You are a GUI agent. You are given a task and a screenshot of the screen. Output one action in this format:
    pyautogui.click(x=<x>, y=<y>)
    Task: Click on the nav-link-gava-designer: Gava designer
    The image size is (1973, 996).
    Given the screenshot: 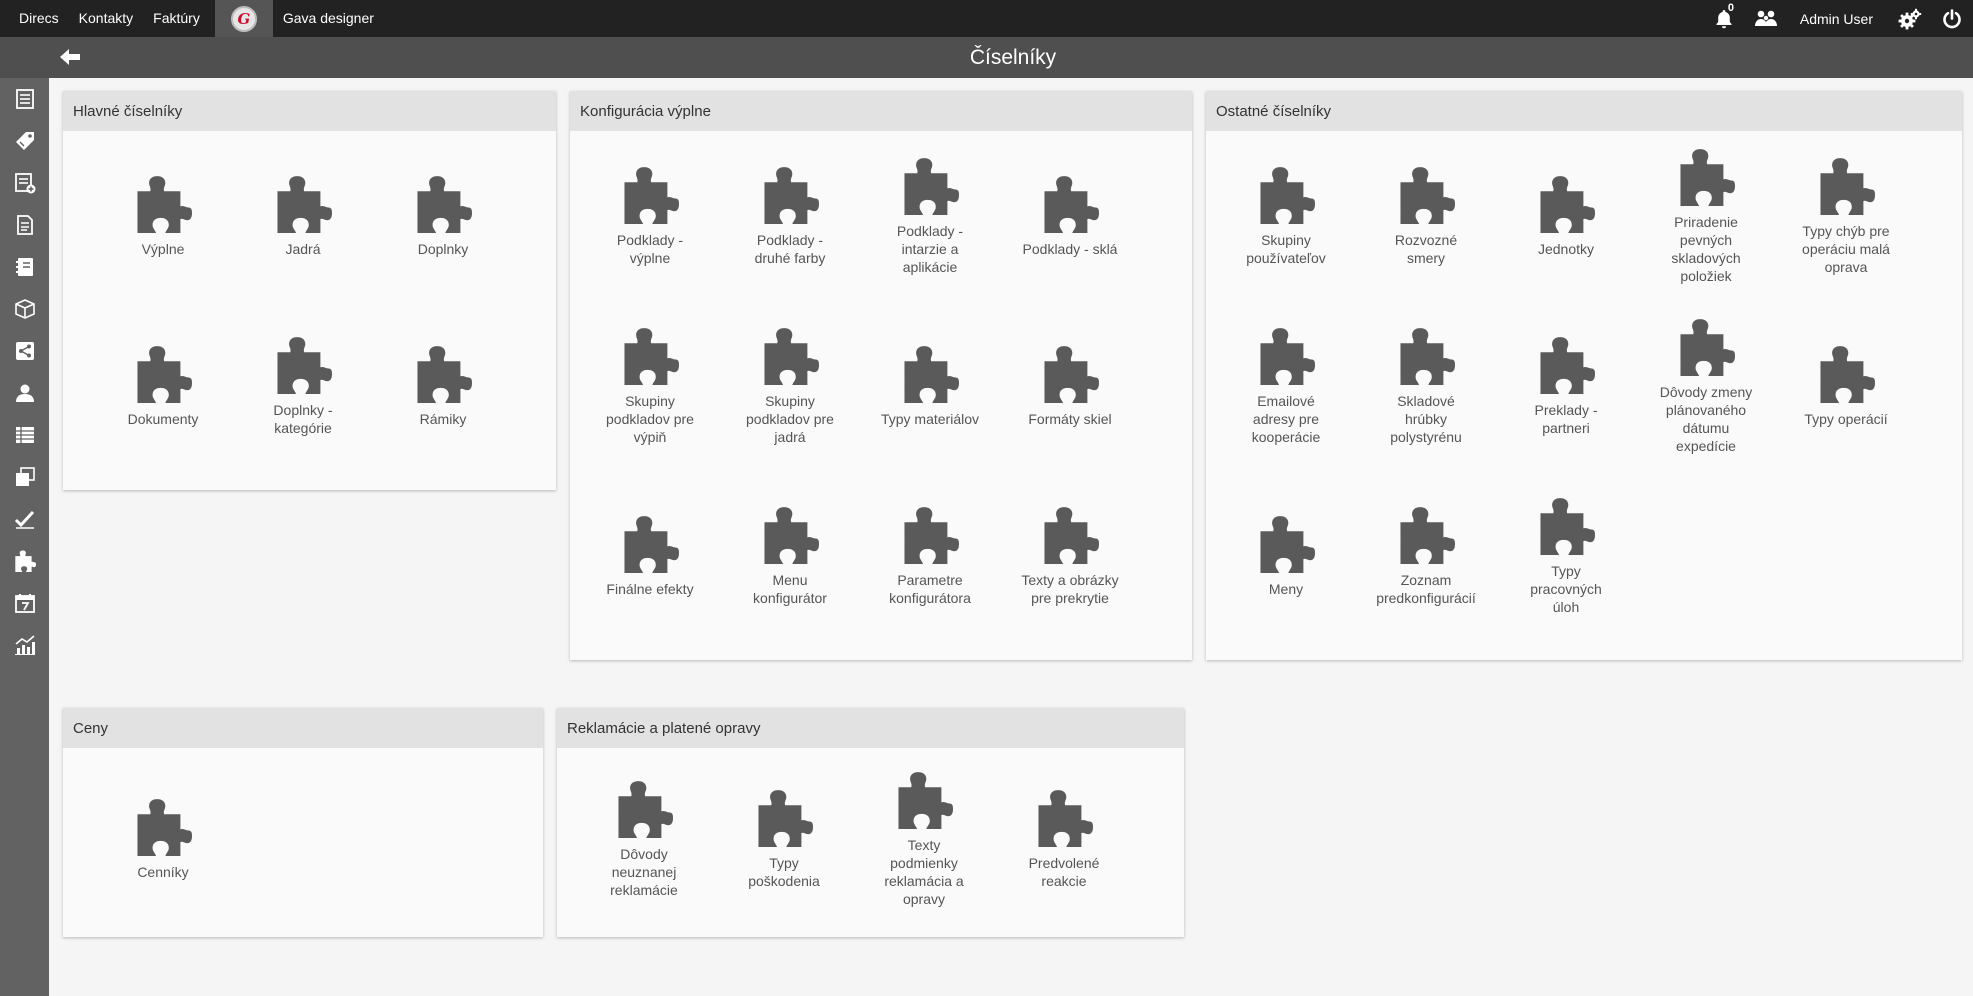 What is the action you would take?
    pyautogui.click(x=328, y=18)
    